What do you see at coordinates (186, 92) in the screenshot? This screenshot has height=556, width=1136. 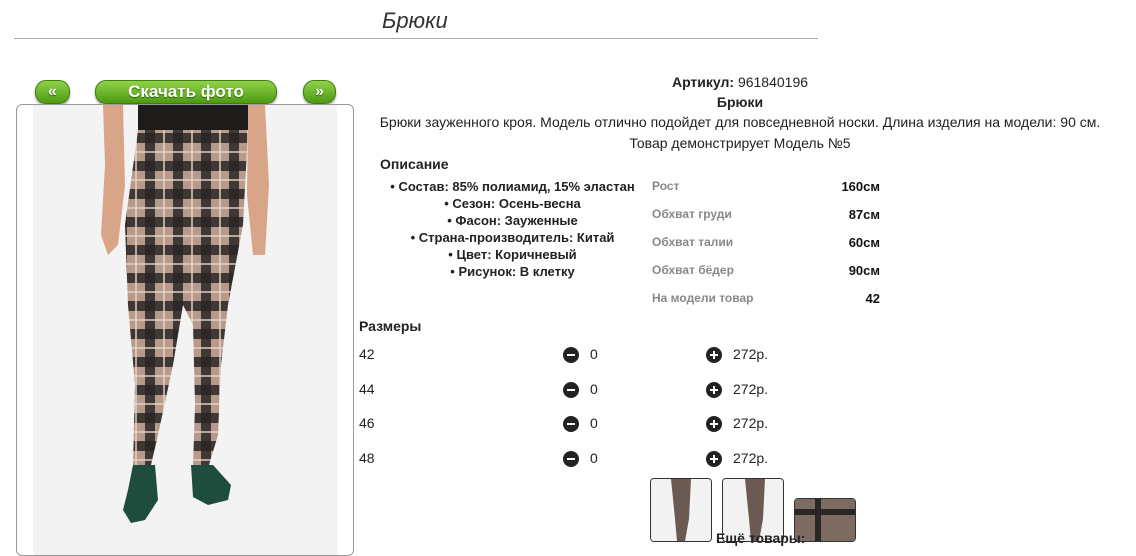 I see `download-photo-button: Скачать фото` at bounding box center [186, 92].